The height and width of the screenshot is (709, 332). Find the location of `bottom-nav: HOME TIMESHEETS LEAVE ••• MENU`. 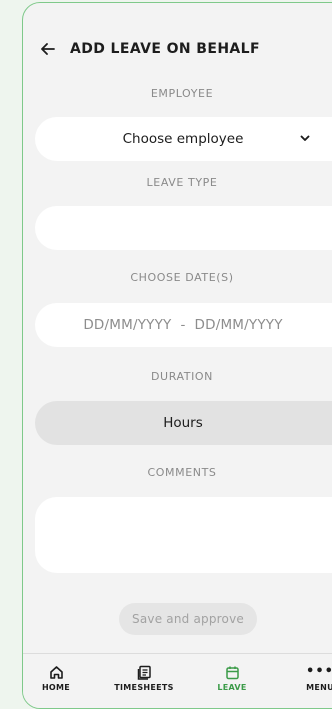

bottom-nav: HOME TIMESHEETS LEAVE ••• MENU is located at coordinates (177, 680).